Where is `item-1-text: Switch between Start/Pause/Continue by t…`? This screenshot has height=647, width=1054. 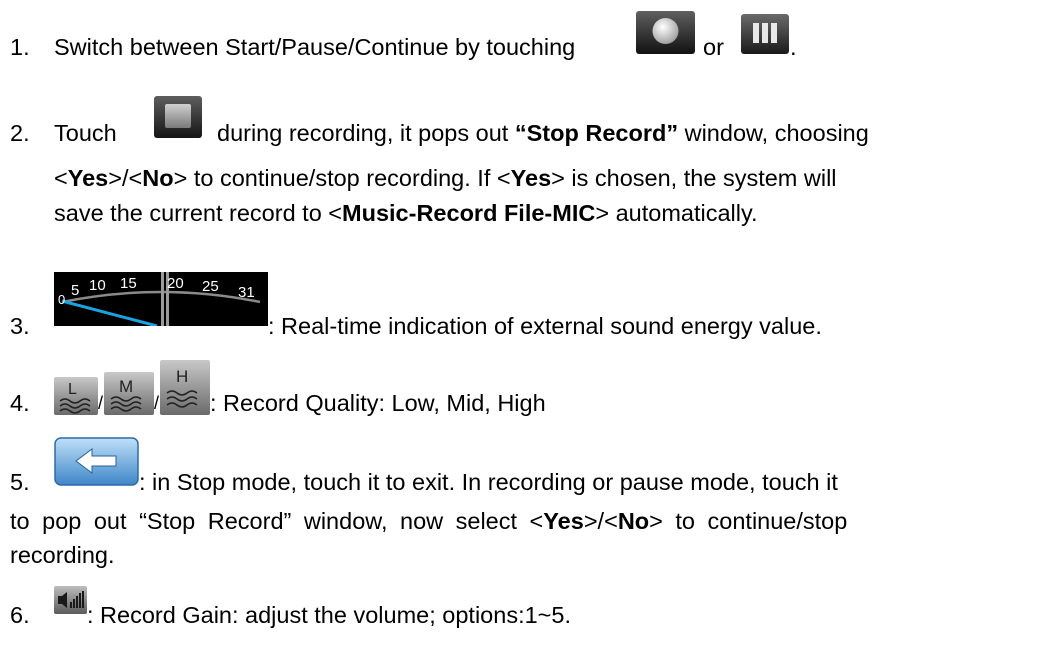
item-1-text: Switch between Start/Pause/Continue by t… is located at coordinates (315, 47).